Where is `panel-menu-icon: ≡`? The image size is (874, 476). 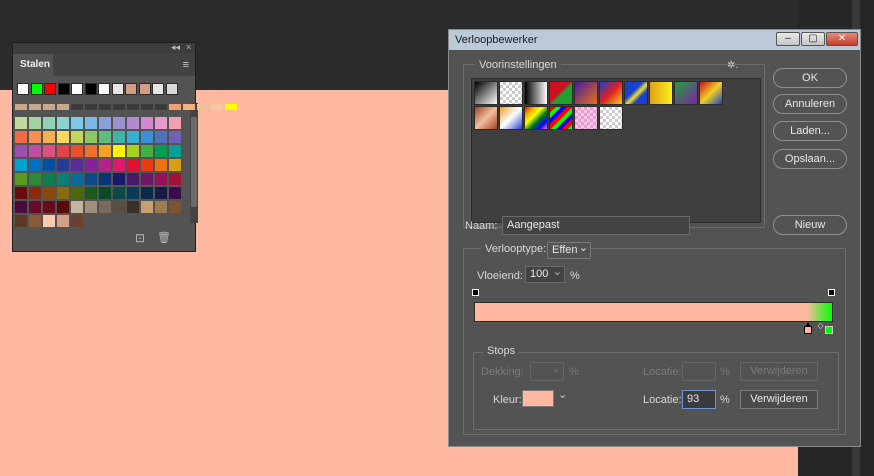
panel-menu-icon: ≡ is located at coordinates (186, 65).